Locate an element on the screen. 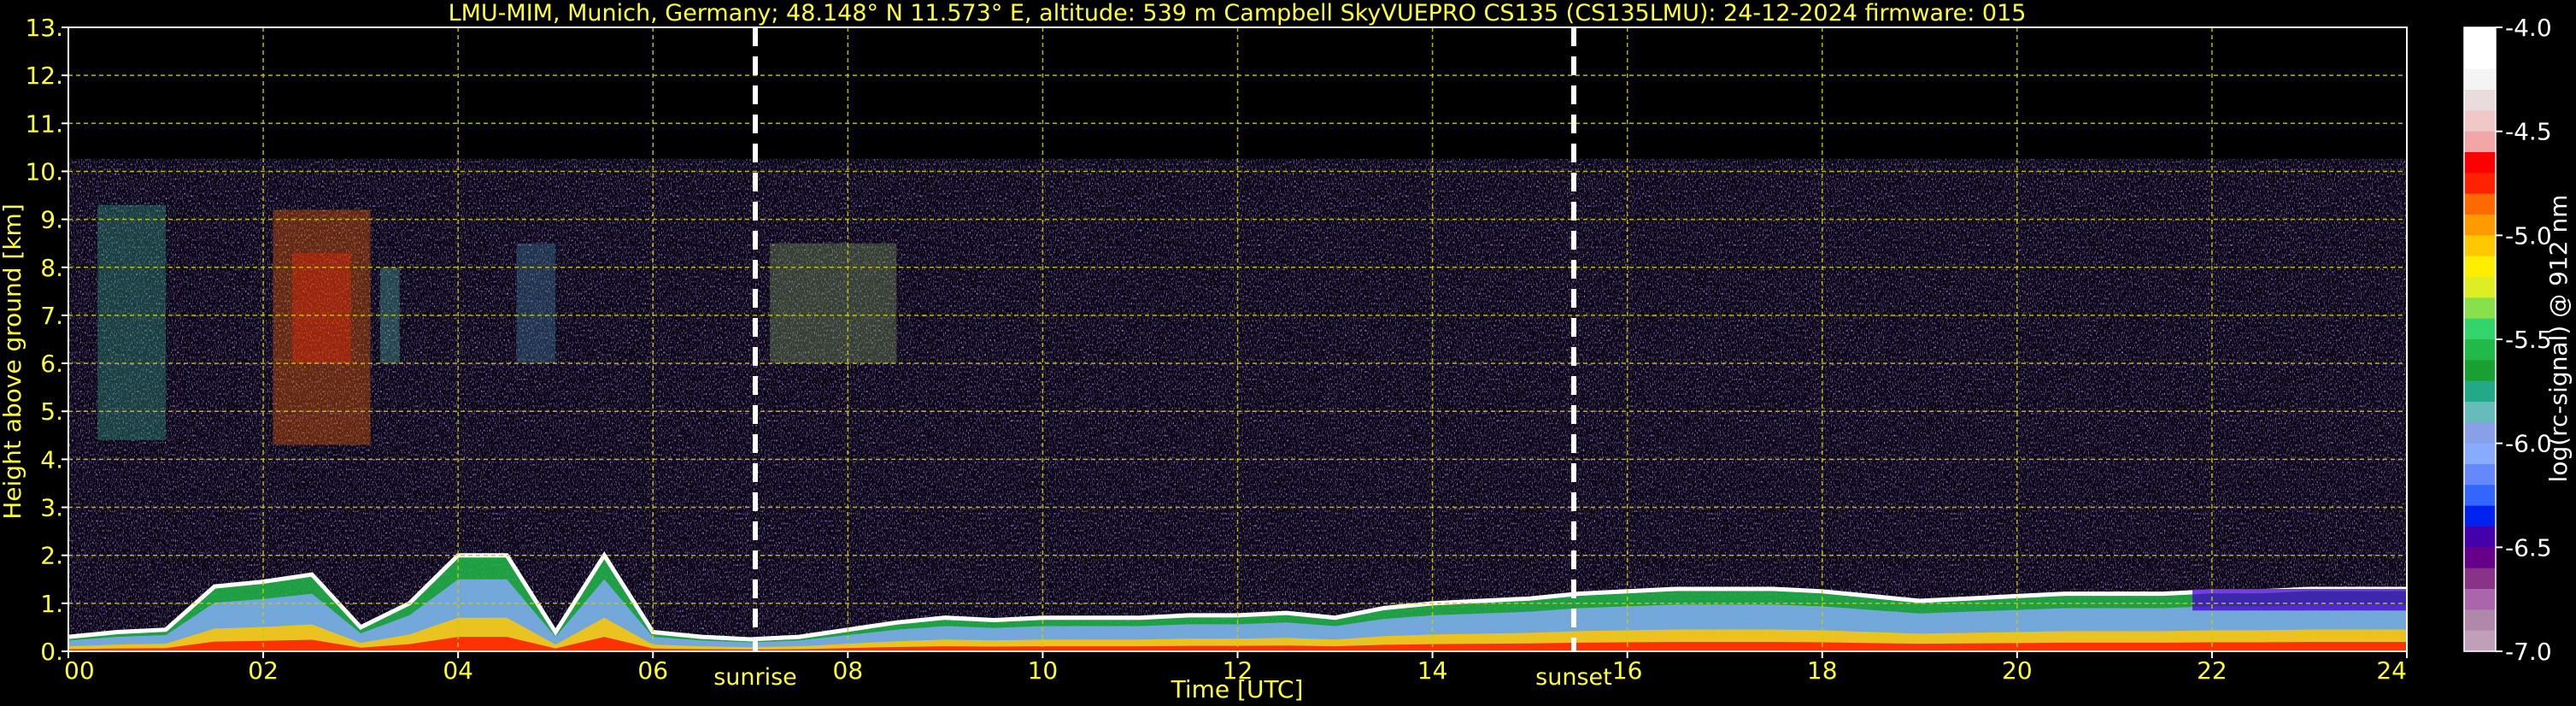 This screenshot has width=2576, height=706. y-tick-label: 11. is located at coordinates (44, 123).